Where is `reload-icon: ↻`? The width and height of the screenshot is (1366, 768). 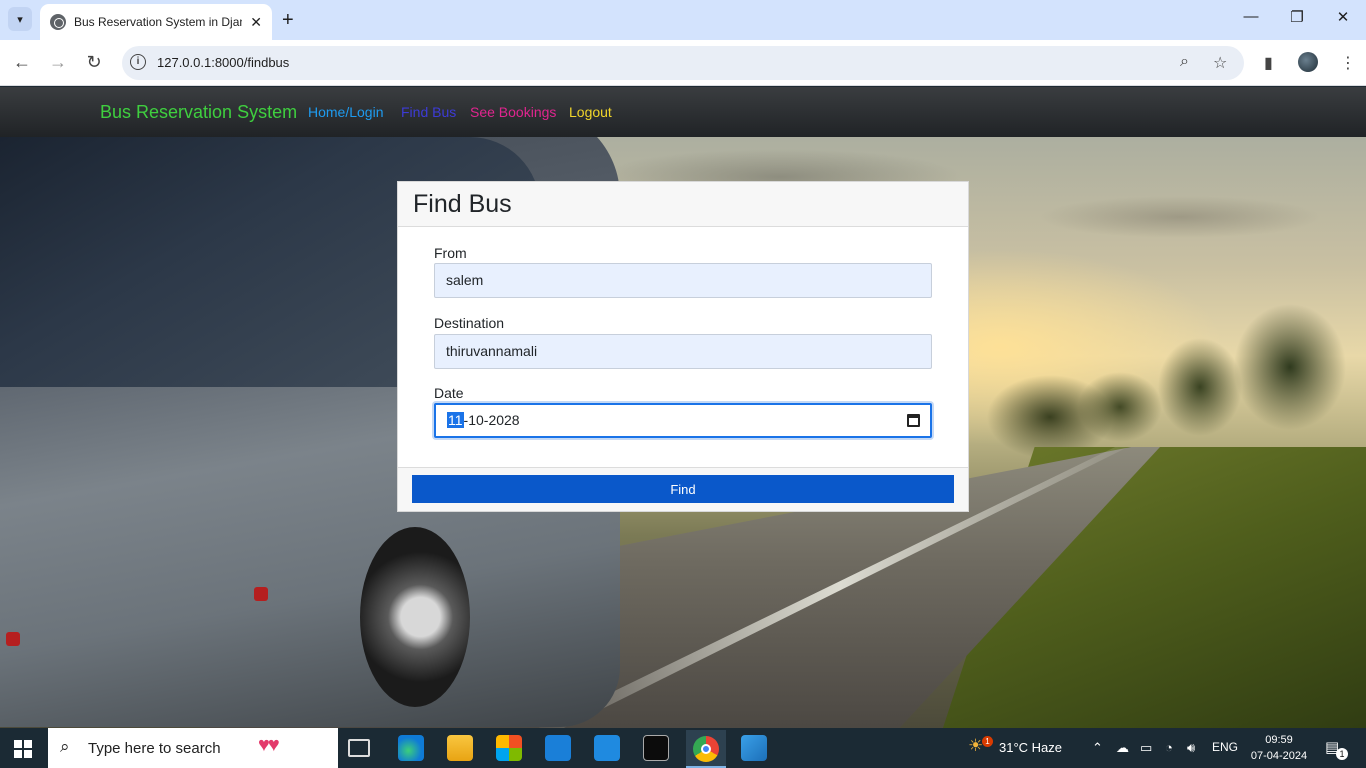 reload-icon: ↻ is located at coordinates (94, 62).